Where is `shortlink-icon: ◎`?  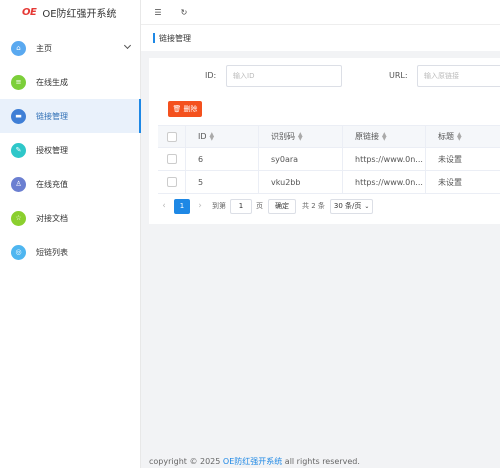
shortlink-icon: ◎ is located at coordinates (18, 252).